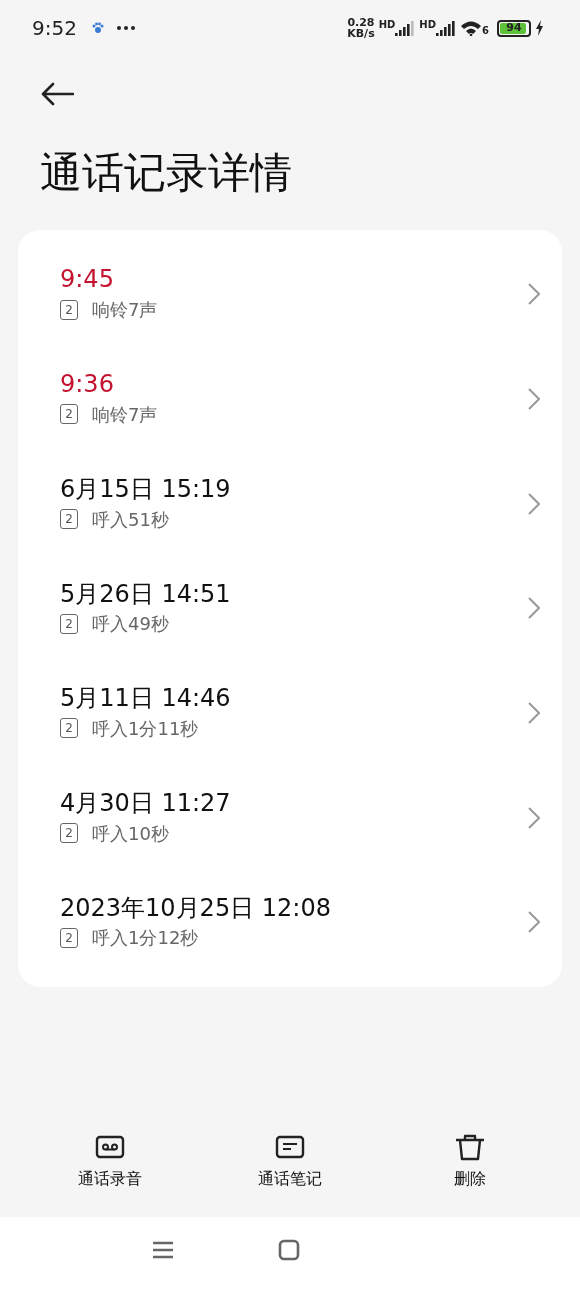 This screenshot has height=1289, width=580. What do you see at coordinates (290, 608) in the screenshot?
I see `call-row: 5月26日 14:51 2 呼入49秒` at bounding box center [290, 608].